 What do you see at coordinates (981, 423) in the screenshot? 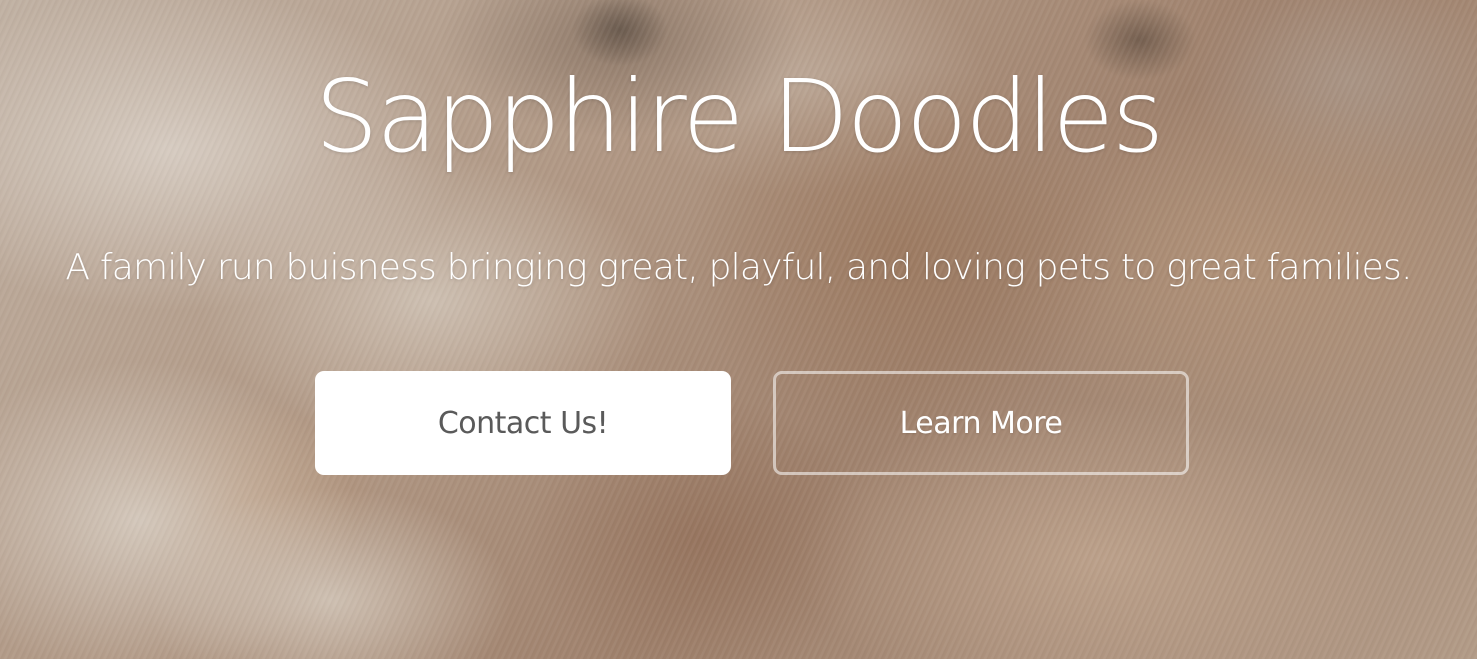
I see `learn-more-button: Learn More` at bounding box center [981, 423].